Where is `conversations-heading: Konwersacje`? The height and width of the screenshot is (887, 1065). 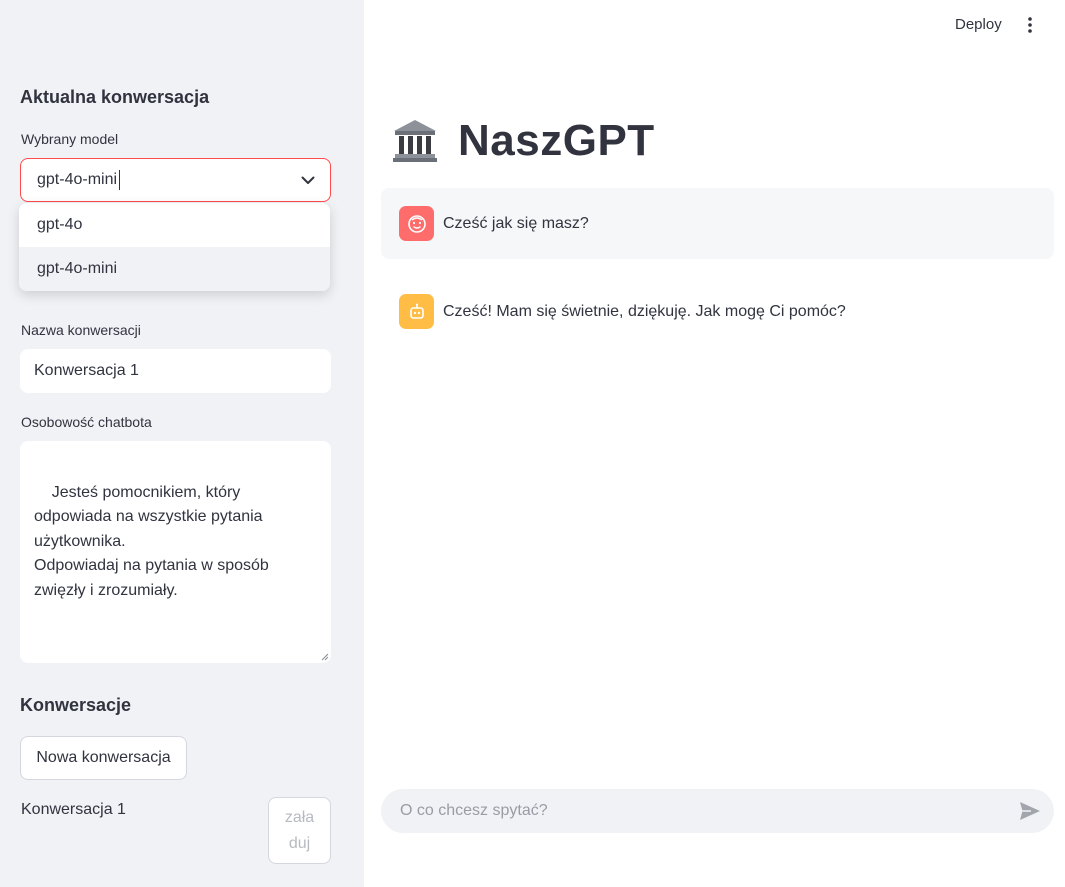
conversations-heading: Konwersacje is located at coordinates (76, 705).